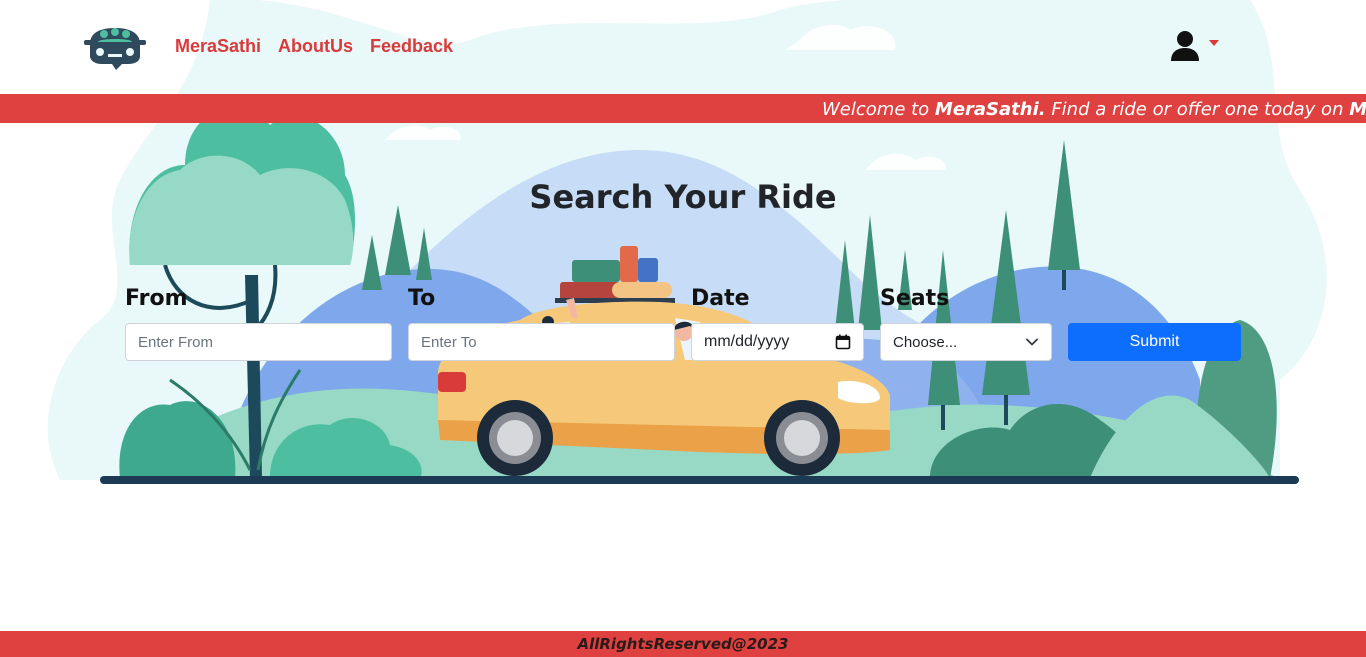  I want to click on footer-copyright: AllRightsReserved@2023, so click(683, 644).